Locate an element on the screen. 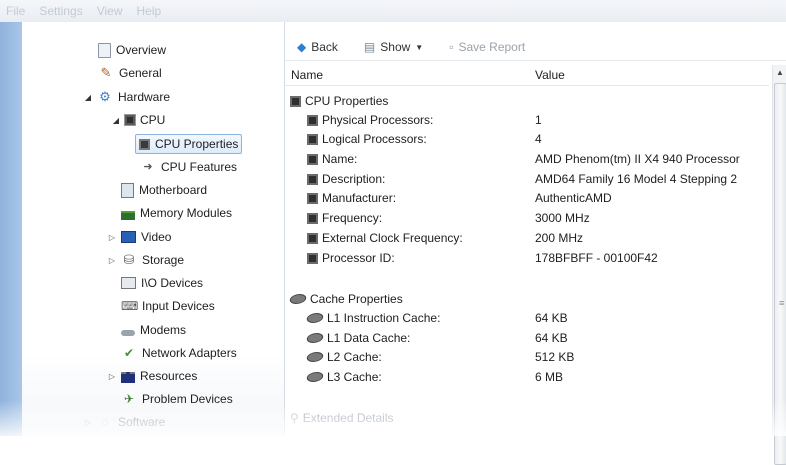  resources-icon is located at coordinates (128, 377).